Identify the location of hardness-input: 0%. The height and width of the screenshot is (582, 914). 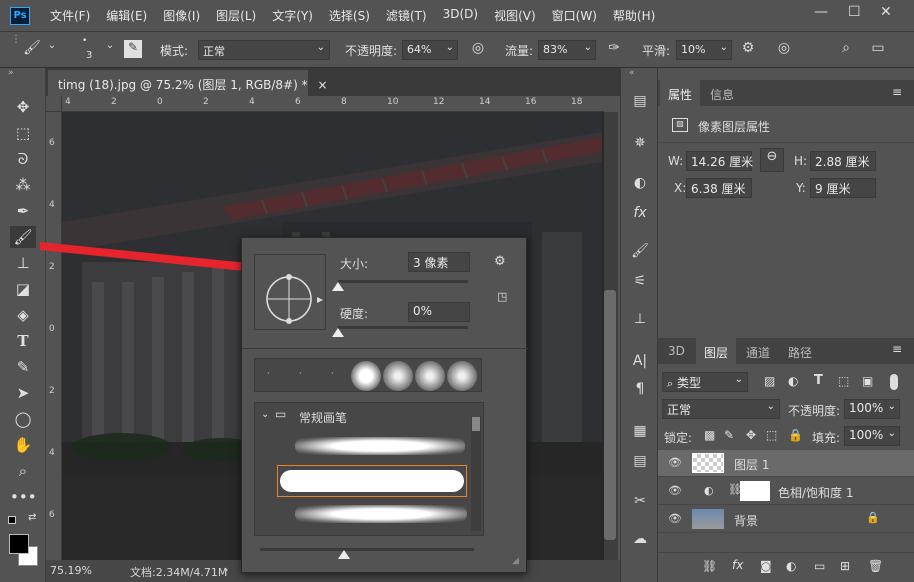
(439, 312).